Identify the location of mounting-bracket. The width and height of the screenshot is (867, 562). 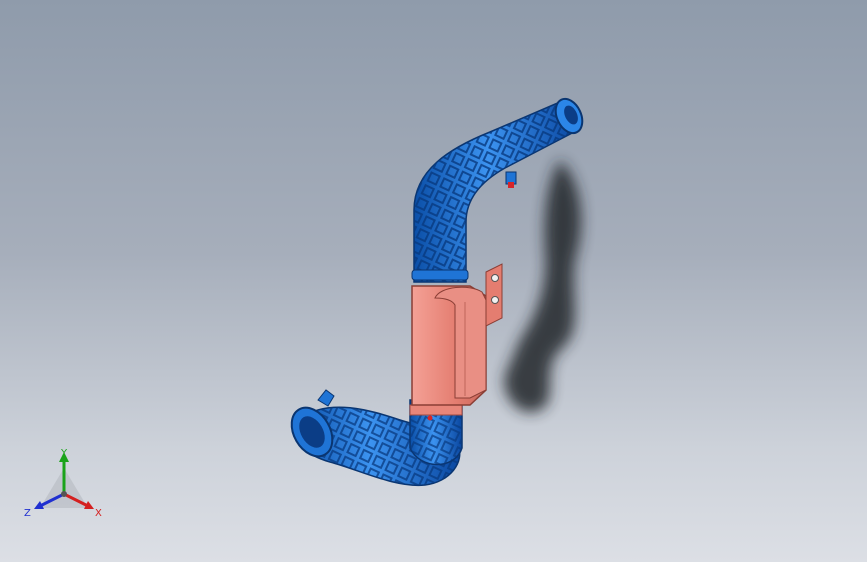
(457, 334).